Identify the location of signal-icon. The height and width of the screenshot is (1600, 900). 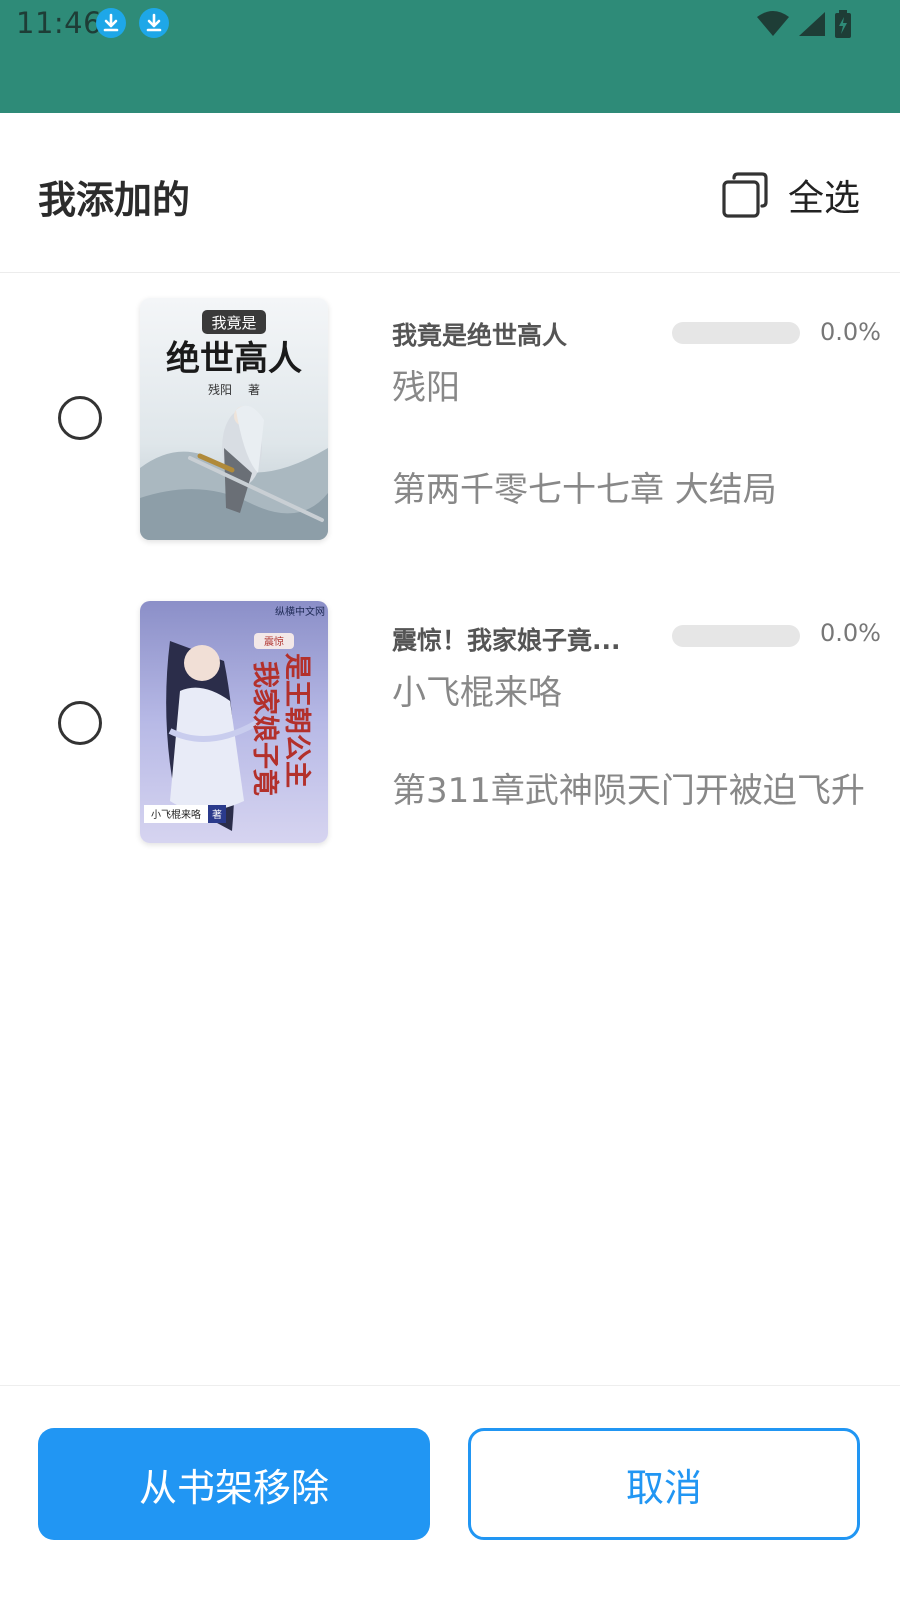
(812, 24).